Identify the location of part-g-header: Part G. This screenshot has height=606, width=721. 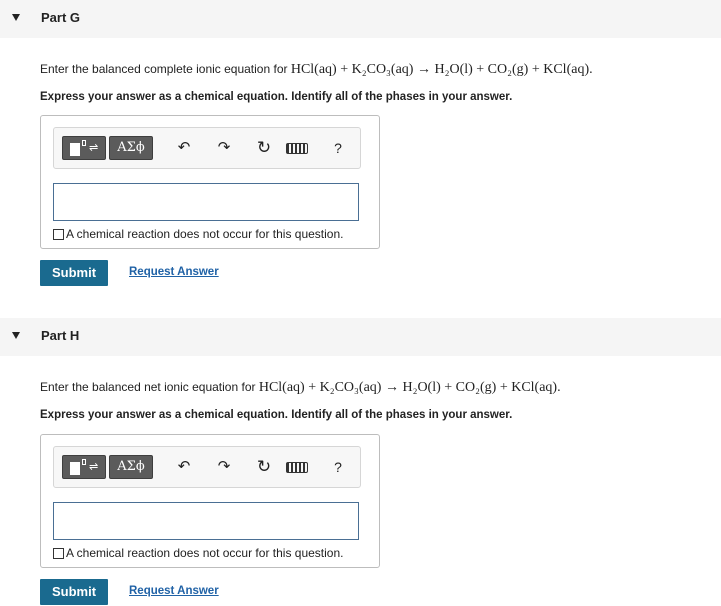
(360, 19).